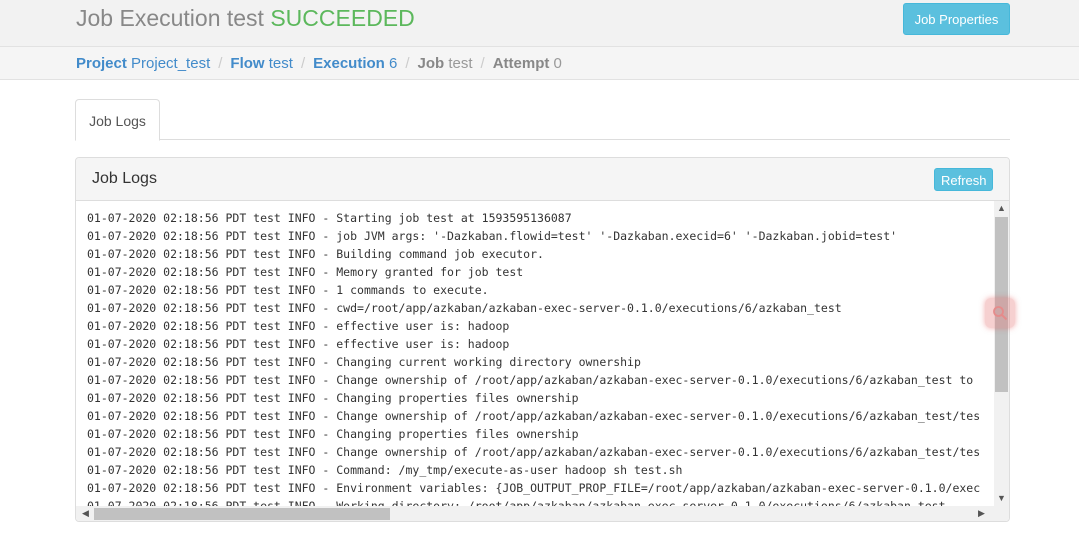  I want to click on breadcrumb-execution: Execution 6, so click(355, 63).